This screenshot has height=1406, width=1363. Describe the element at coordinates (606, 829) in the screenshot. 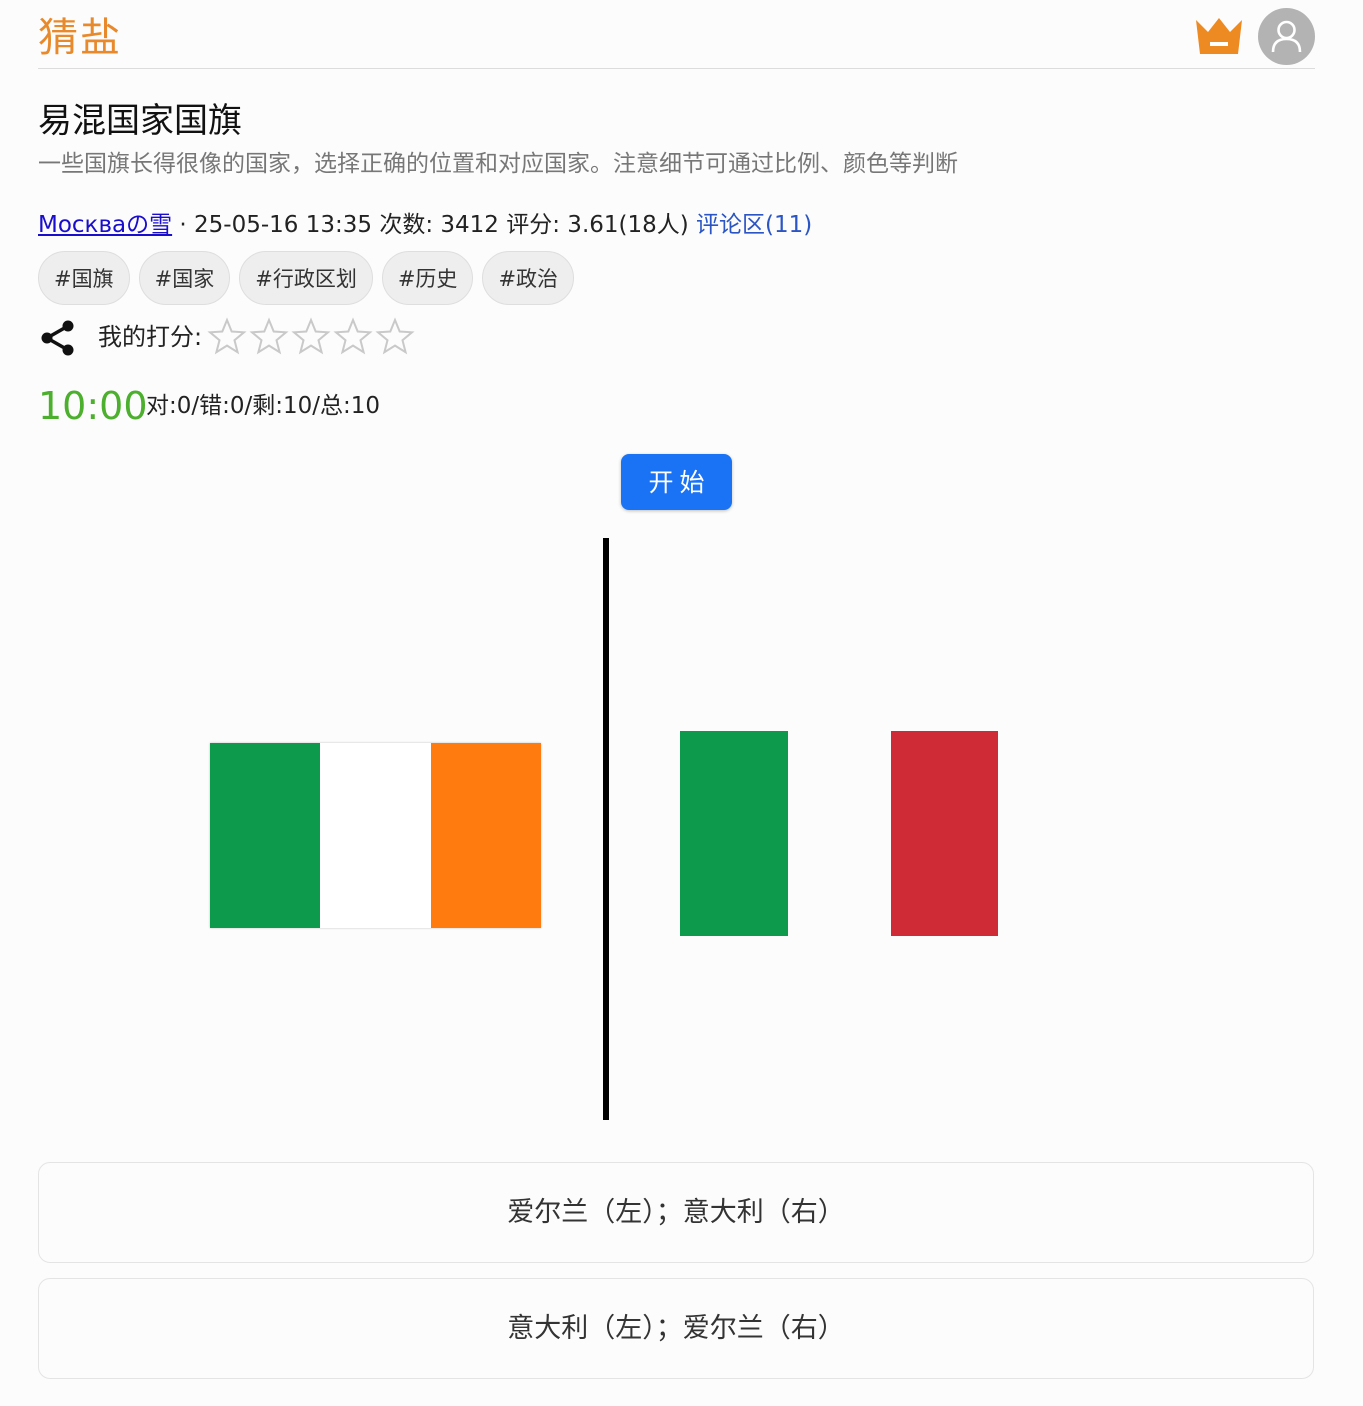

I see `center-divider` at that location.